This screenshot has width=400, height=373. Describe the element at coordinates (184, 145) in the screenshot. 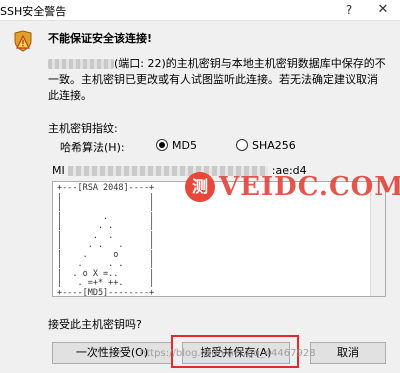

I see `md5-radio-label: MD5` at that location.